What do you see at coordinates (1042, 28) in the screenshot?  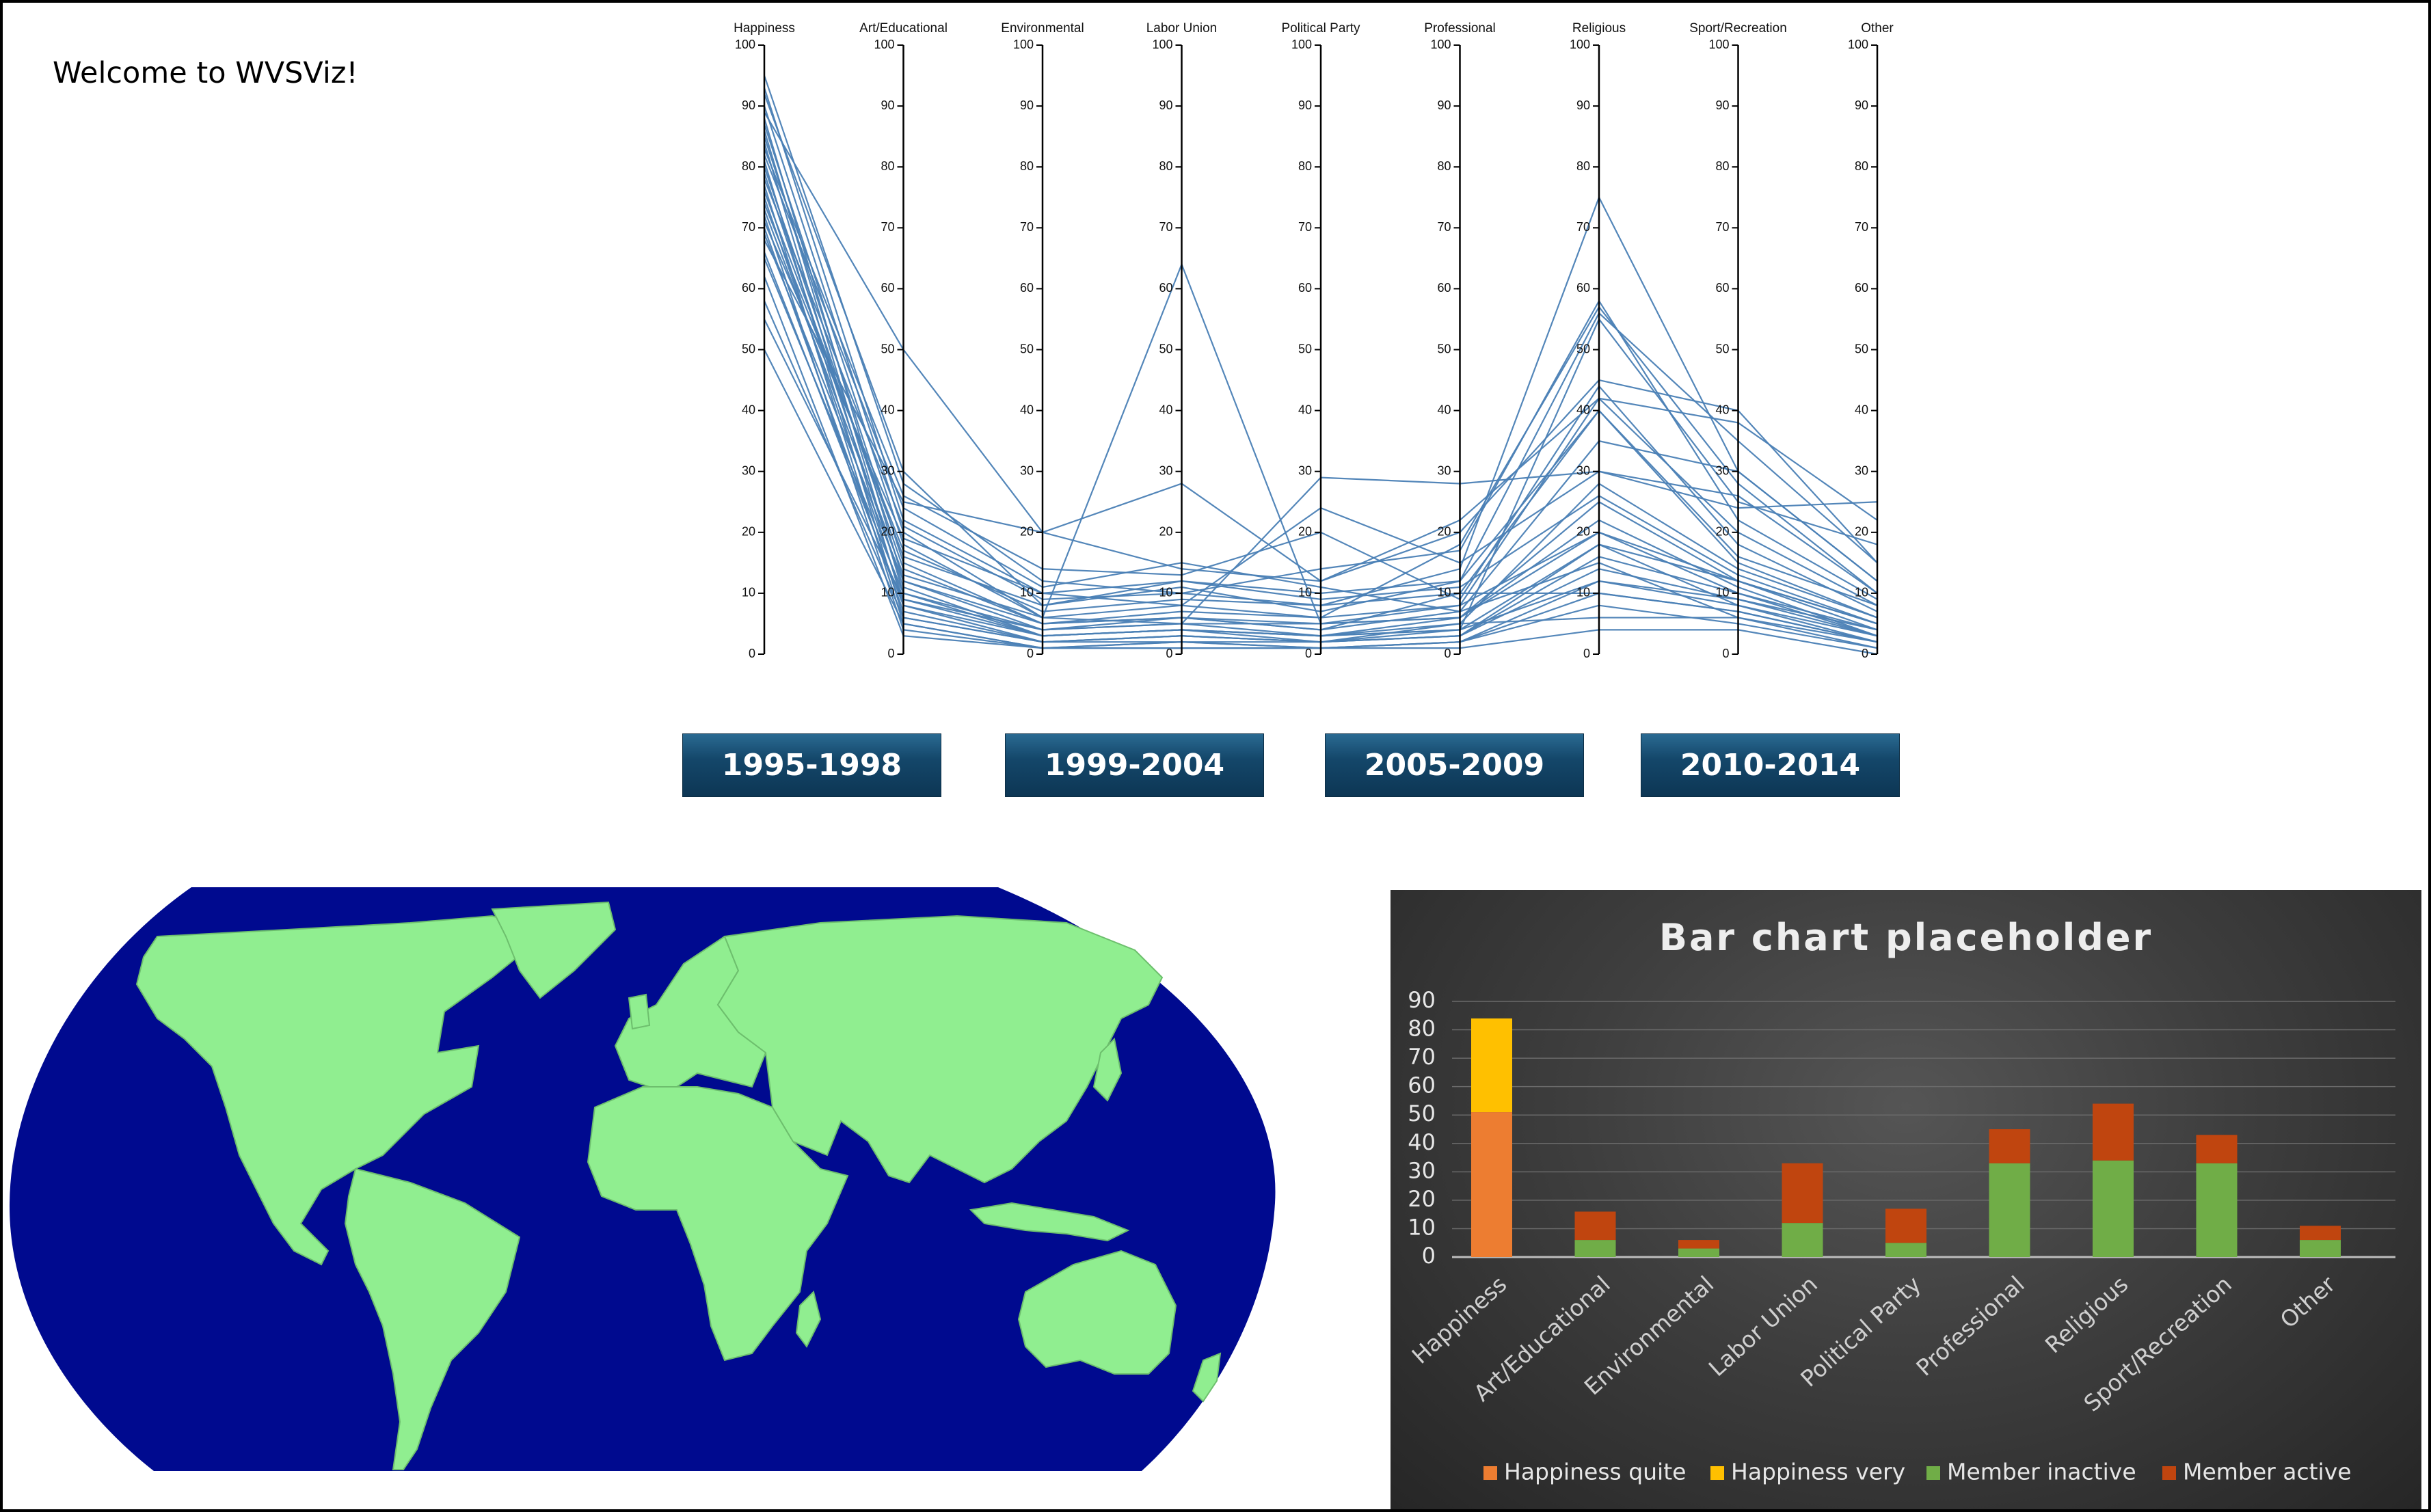 I see `pc-axis-title: Environmental` at bounding box center [1042, 28].